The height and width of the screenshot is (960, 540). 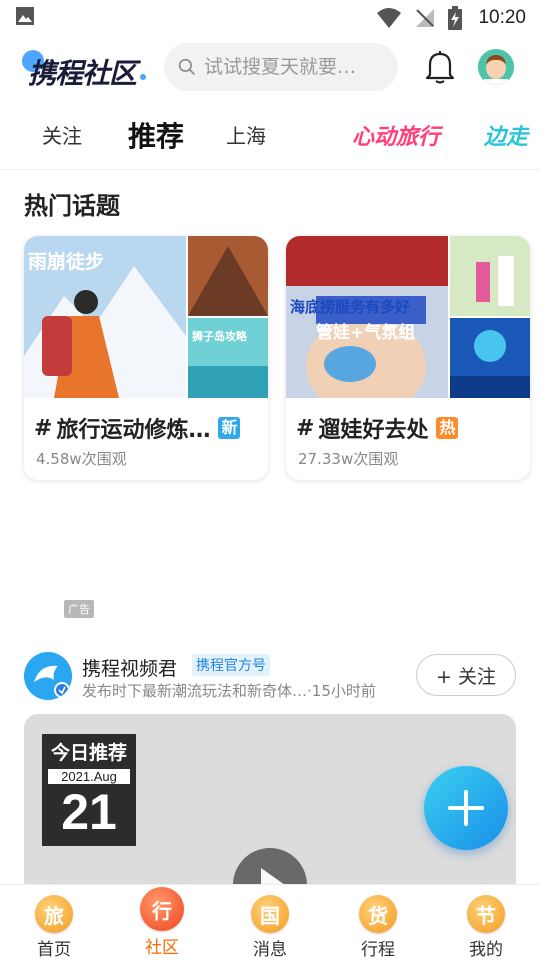 I want to click on logo: 携程社区, so click(x=84, y=67).